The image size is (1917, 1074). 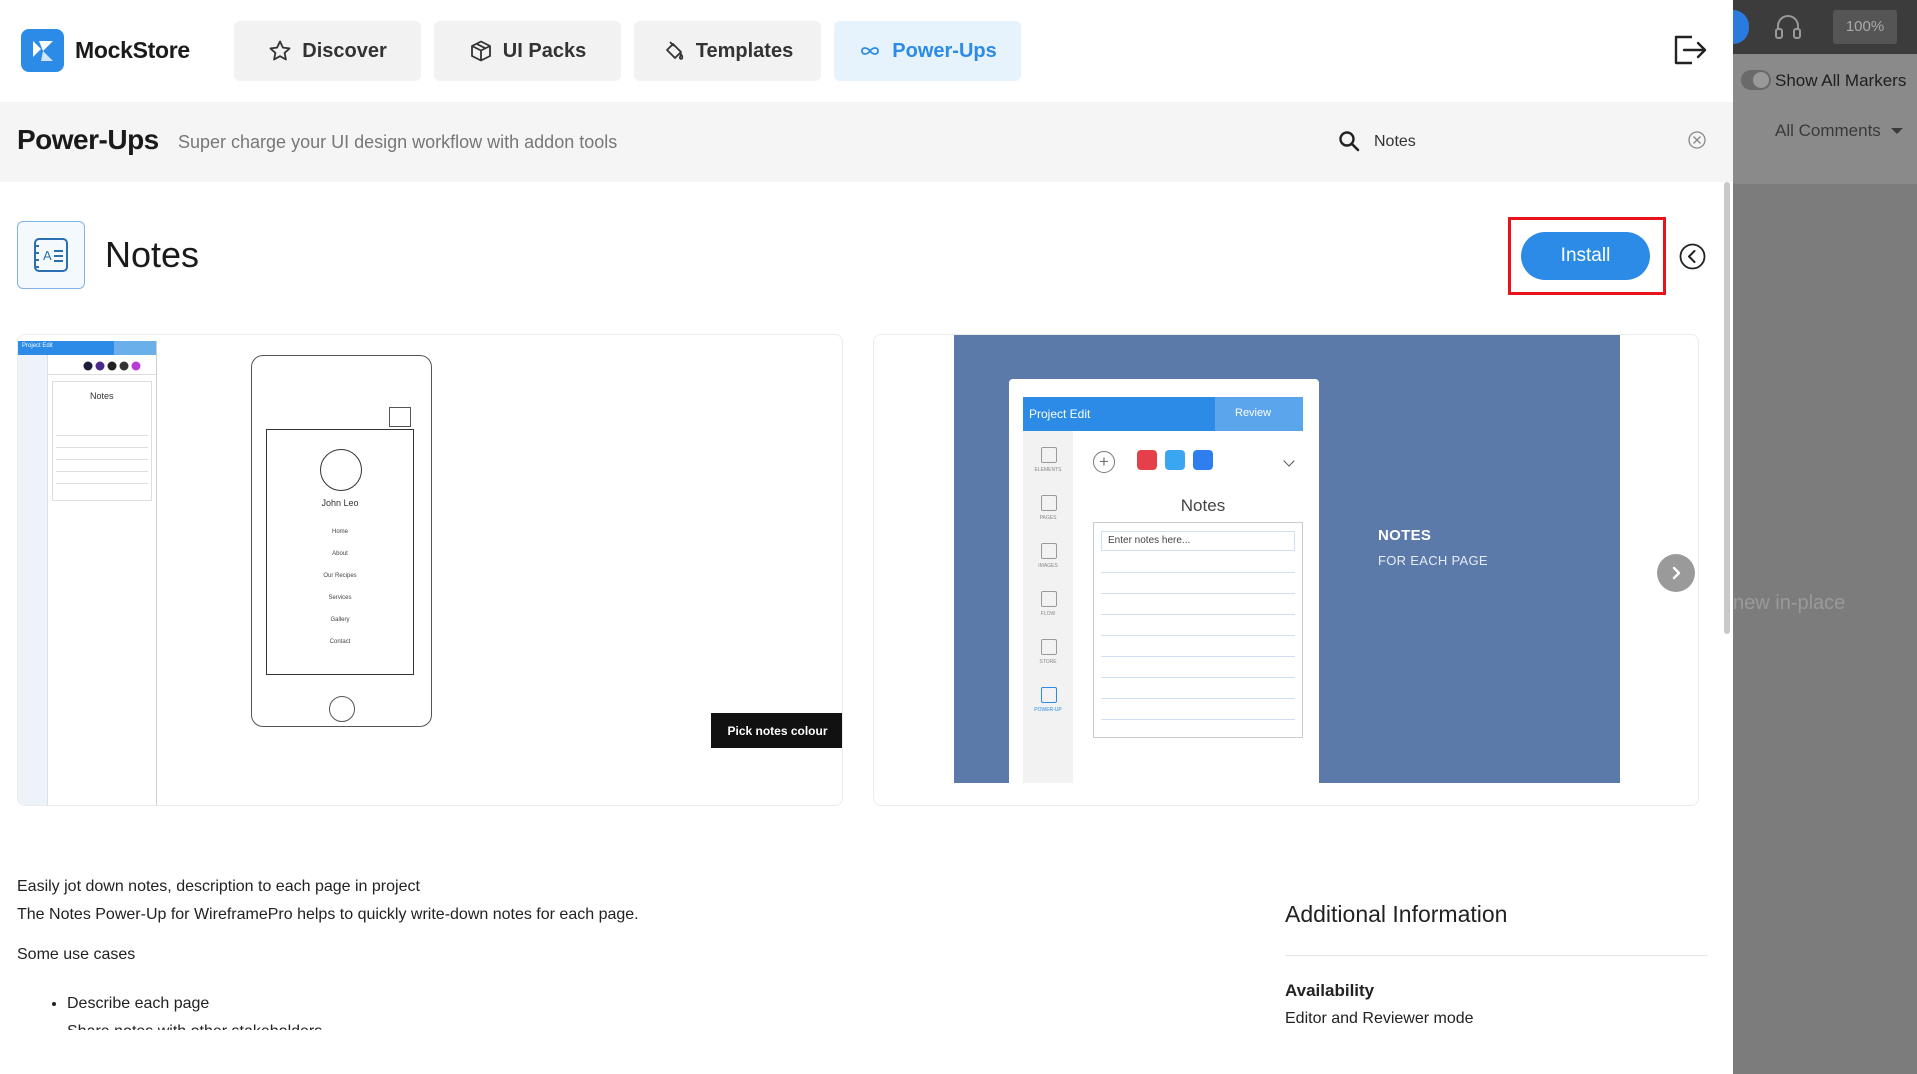 What do you see at coordinates (1692, 256) in the screenshot?
I see `back-arrow-icon` at bounding box center [1692, 256].